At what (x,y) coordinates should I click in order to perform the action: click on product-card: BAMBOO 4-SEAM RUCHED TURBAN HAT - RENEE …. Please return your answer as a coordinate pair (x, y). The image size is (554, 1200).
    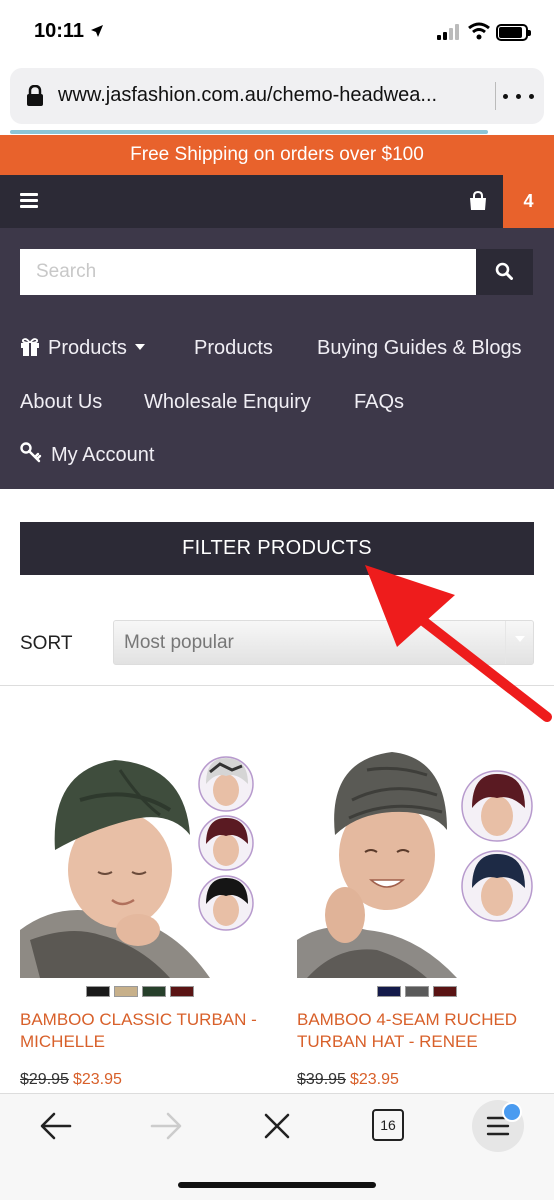
    Looking at the image, I should click on (417, 914).